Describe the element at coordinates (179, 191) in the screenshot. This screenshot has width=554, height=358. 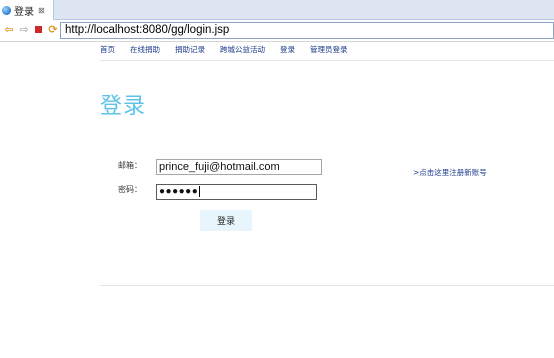
I see `password-mask: ●●●●●●` at that location.